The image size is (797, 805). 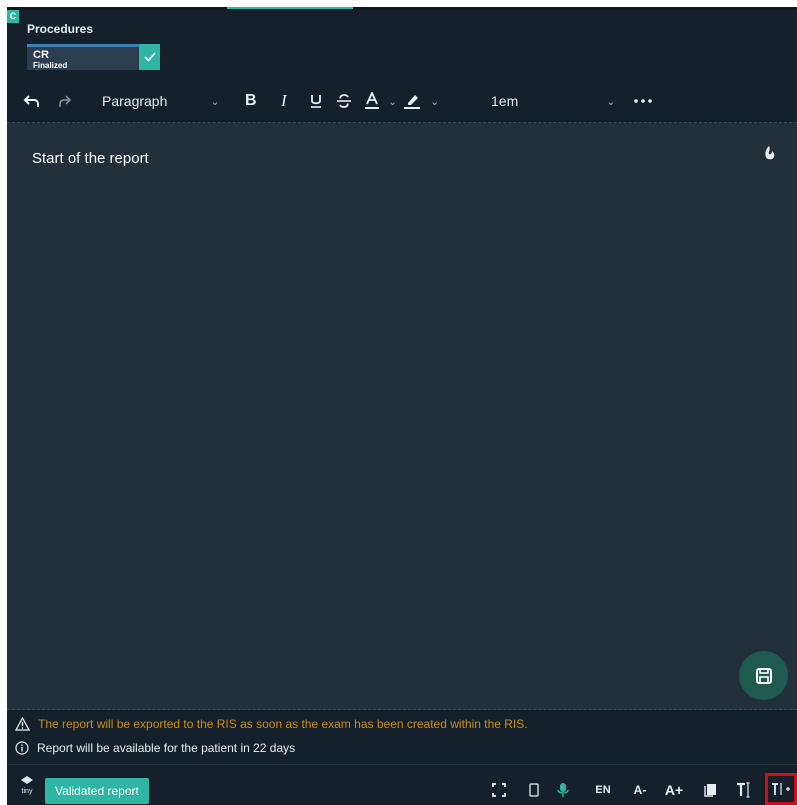 I want to click on procedure-card: CR Finalized, so click(x=83, y=57).